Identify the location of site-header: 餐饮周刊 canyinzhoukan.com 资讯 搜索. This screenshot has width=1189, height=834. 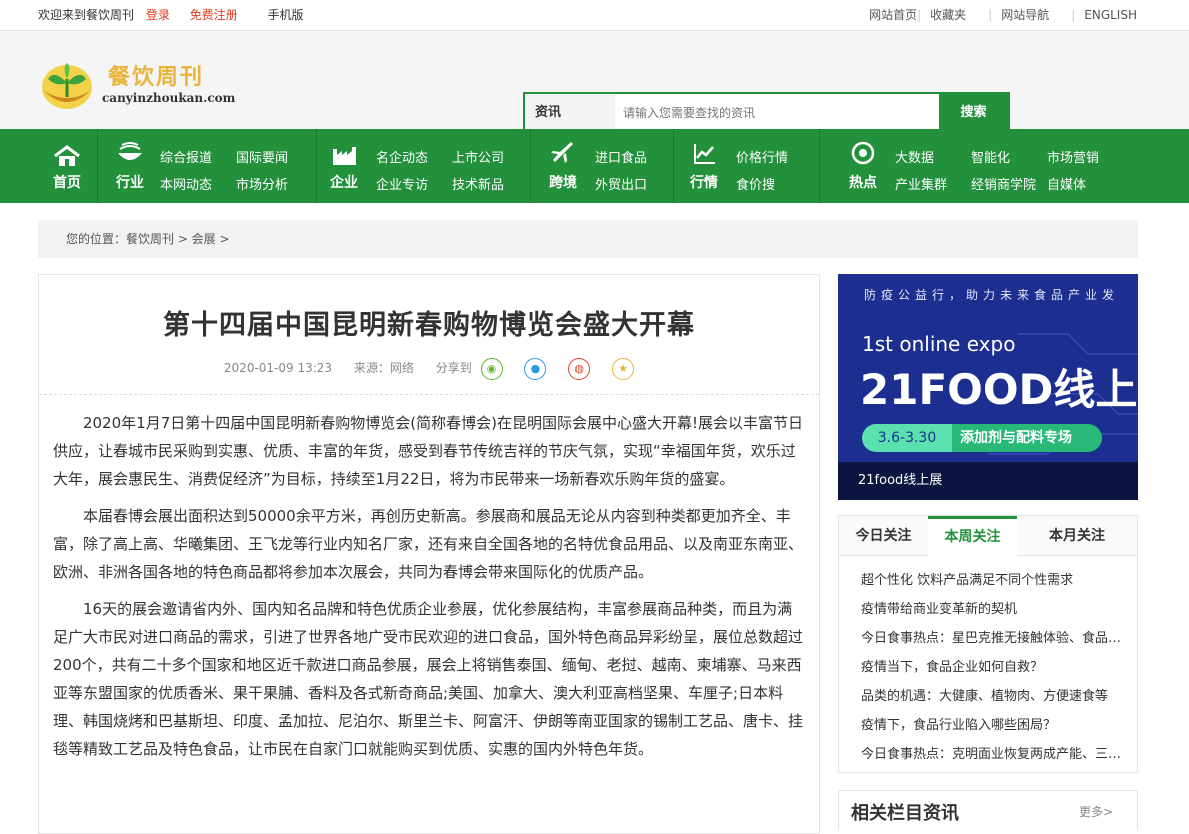
(594, 82).